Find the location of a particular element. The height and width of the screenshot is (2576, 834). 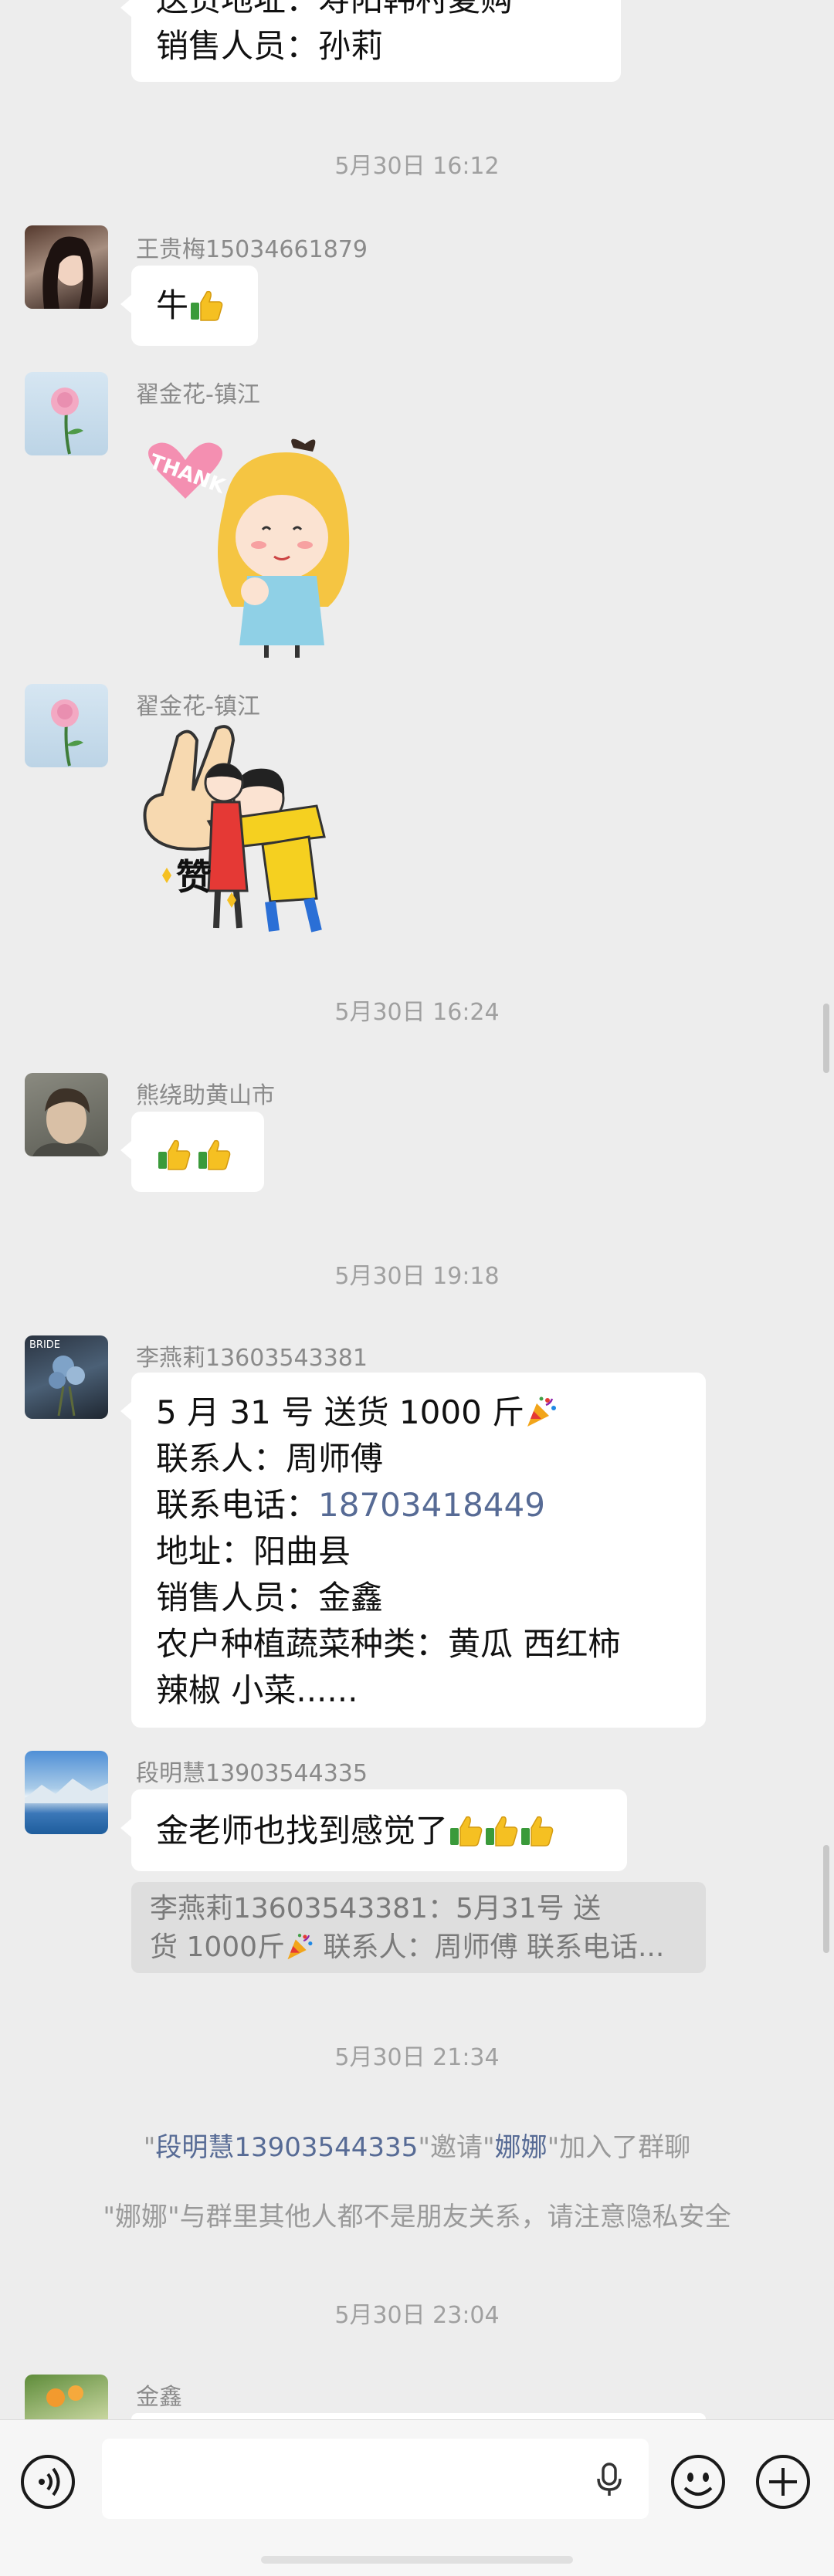

system-invite-notice: "段明慧13903544335"邀请"娜娜"加入了群聊 is located at coordinates (417, 2147).